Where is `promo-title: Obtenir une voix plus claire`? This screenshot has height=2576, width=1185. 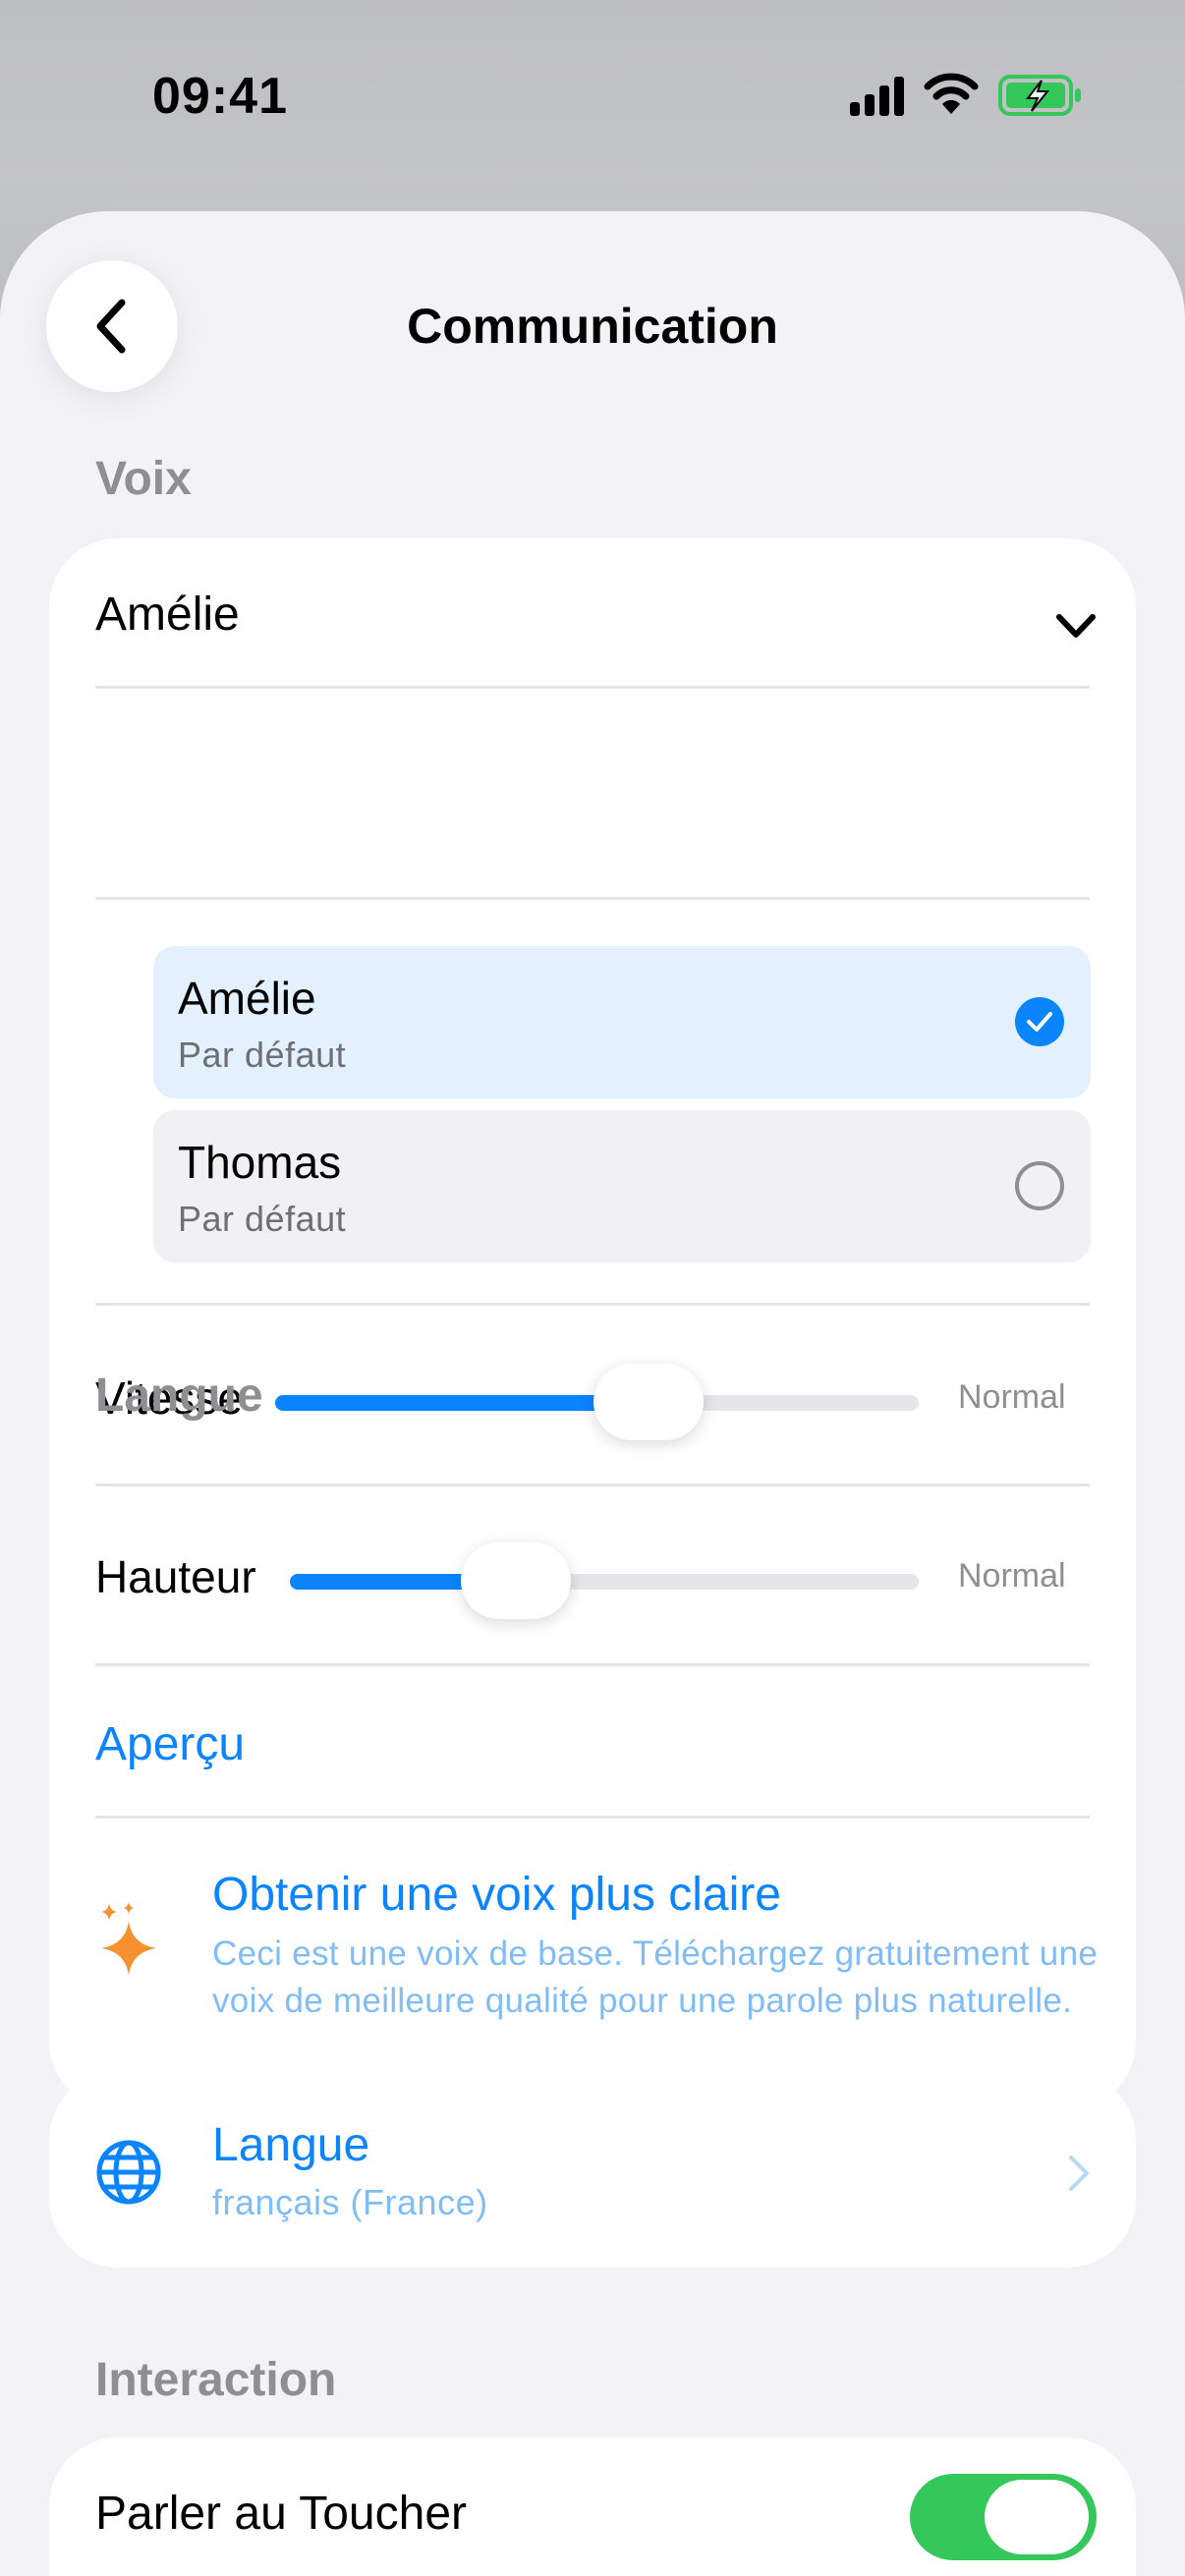
promo-title: Obtenir une voix plus claire is located at coordinates (497, 1895).